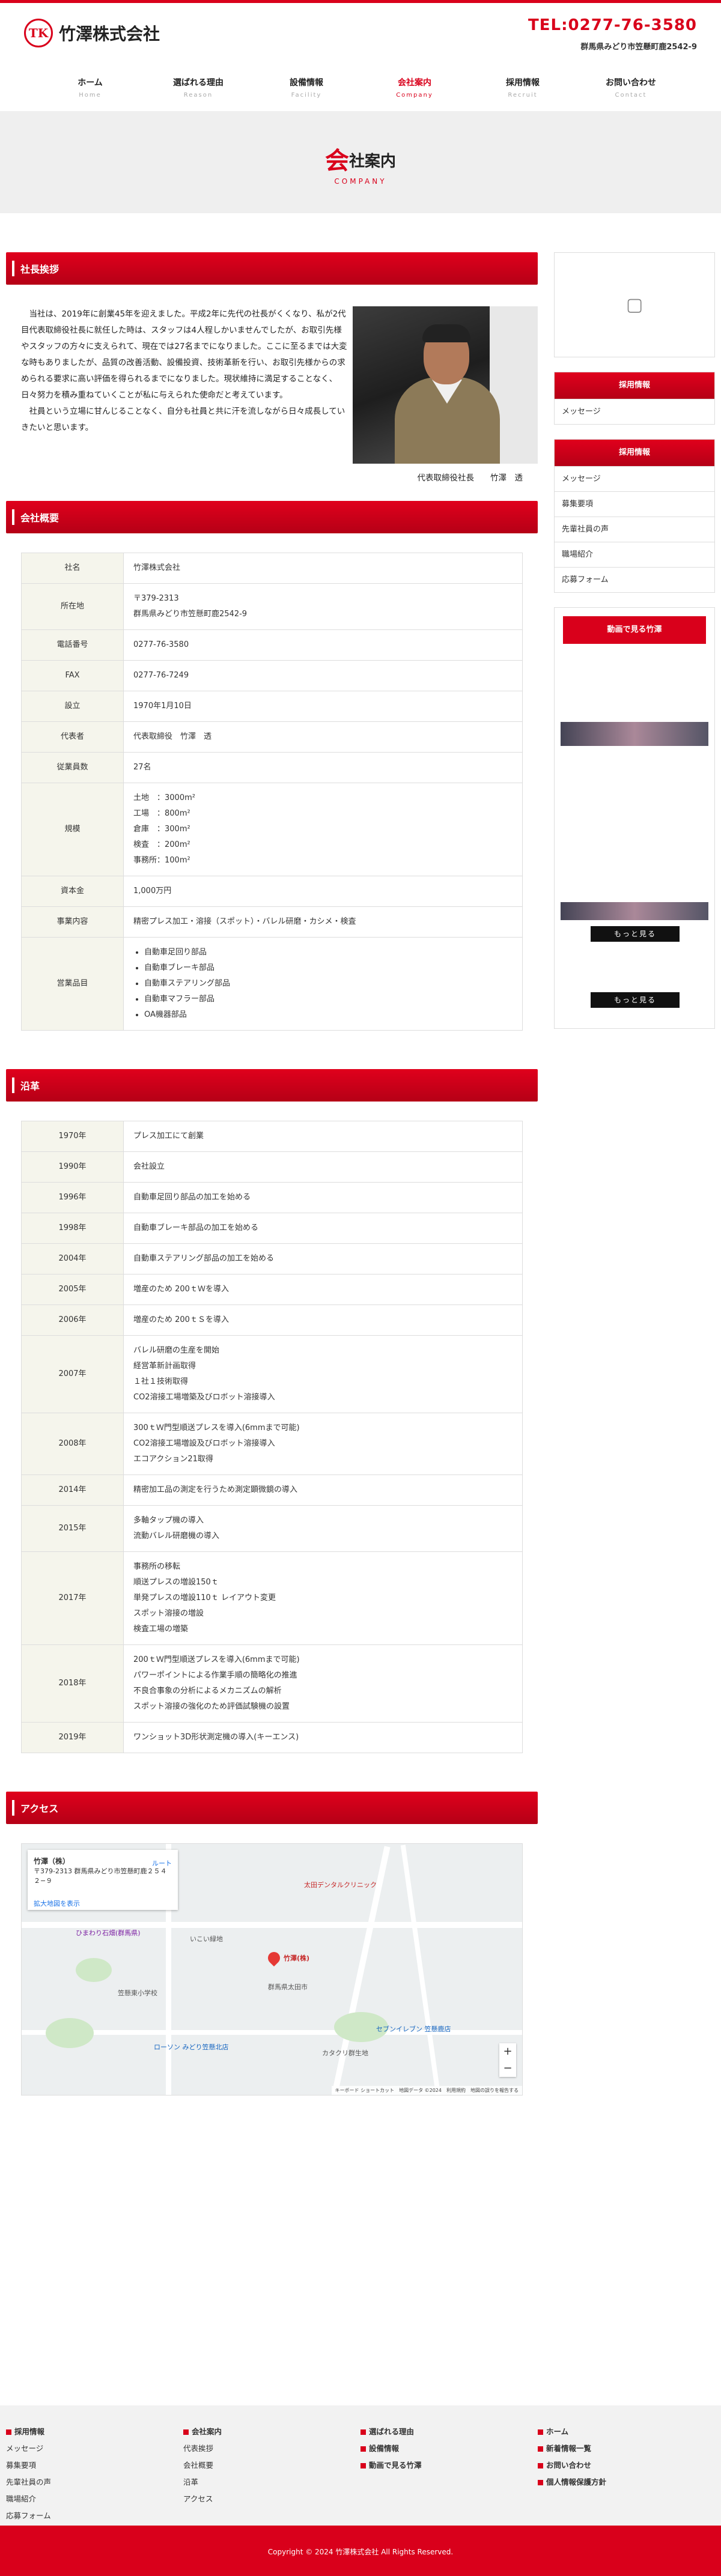 This screenshot has height=2576, width=721. Describe the element at coordinates (72, 1374) in the screenshot. I see `table-label-cell: 2007年` at that location.